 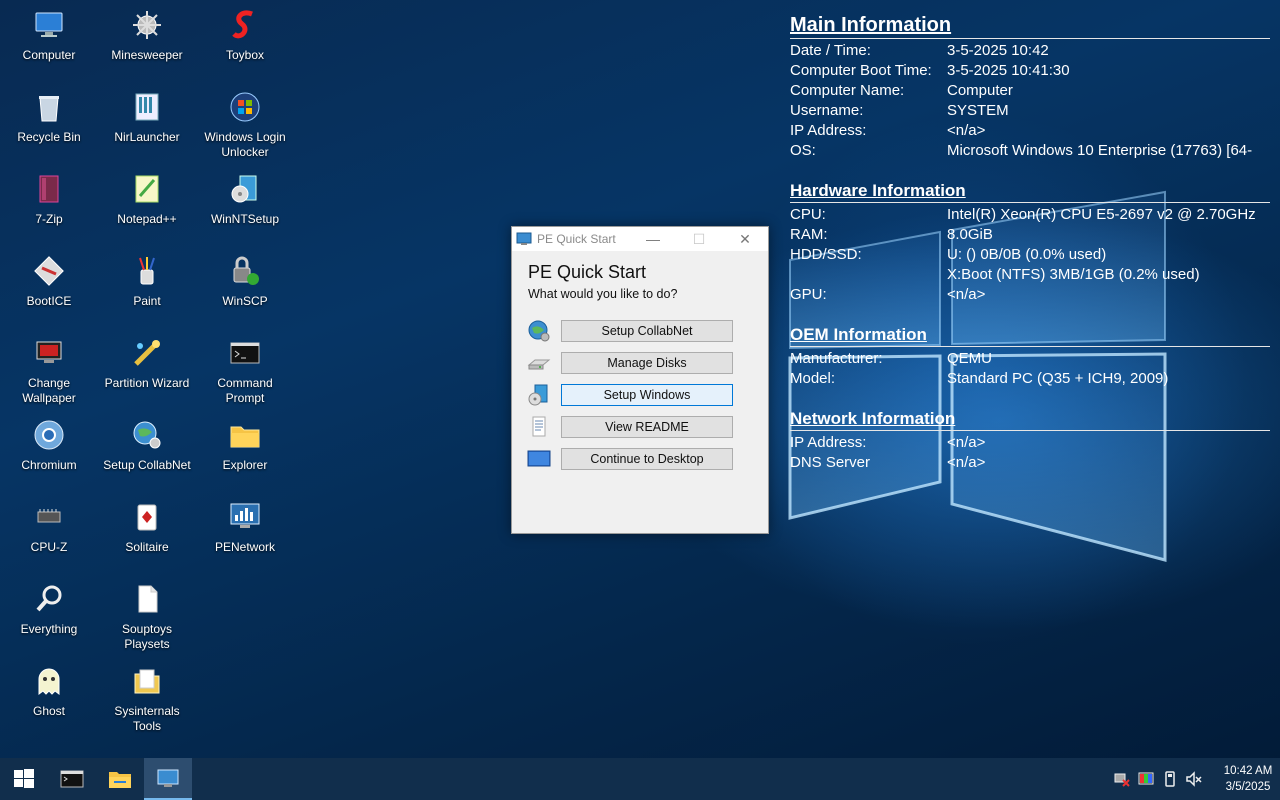 I want to click on desktop-icon-computer: Computer, so click(x=49, y=33).